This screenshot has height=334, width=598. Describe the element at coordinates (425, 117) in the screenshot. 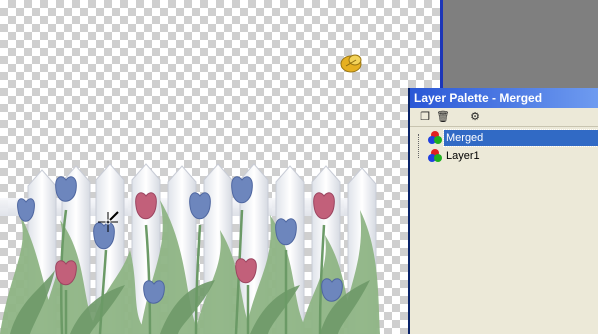

I see `new-layer-icon: ❐` at that location.